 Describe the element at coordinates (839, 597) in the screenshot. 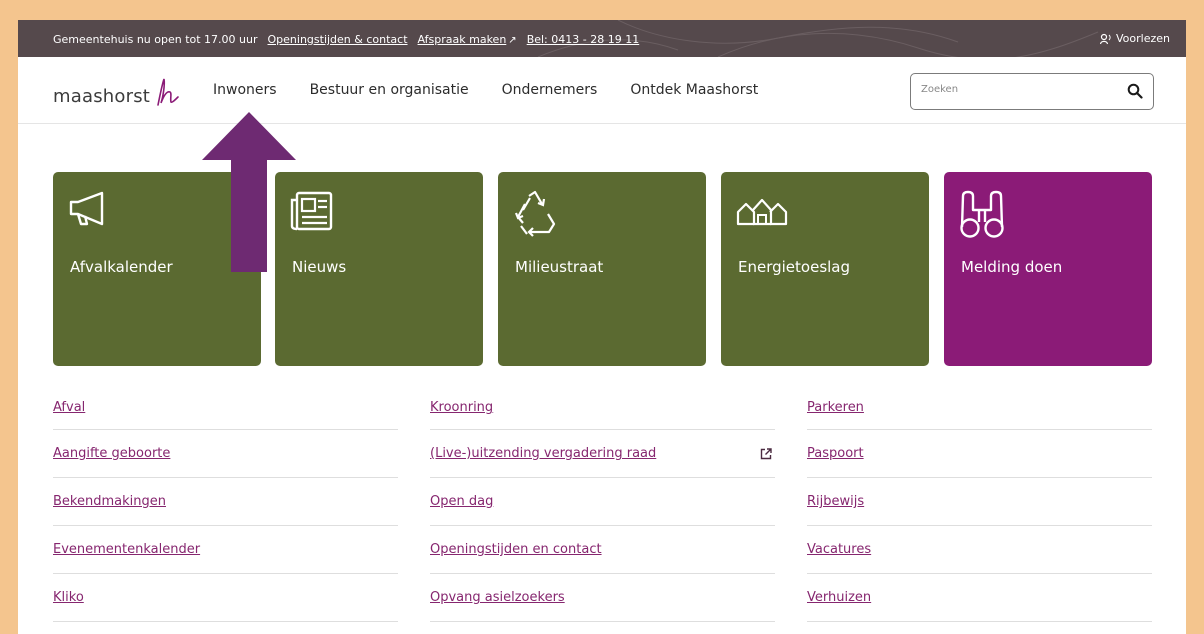

I see `link-verhuizen: Verhuizen` at that location.